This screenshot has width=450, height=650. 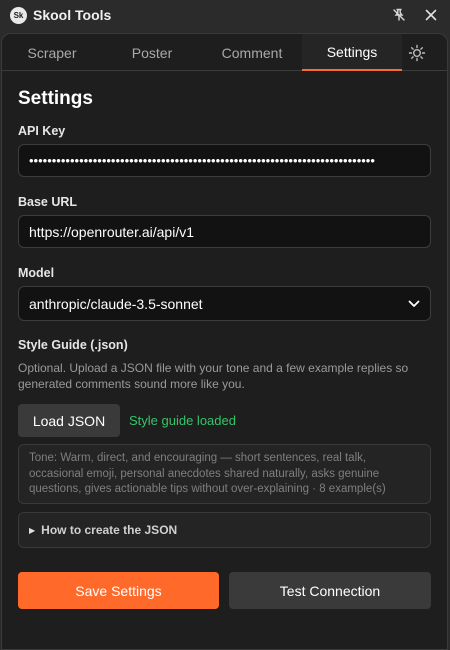 I want to click on model-select: anthropic/claude-3.5-sonnet, so click(x=224, y=303).